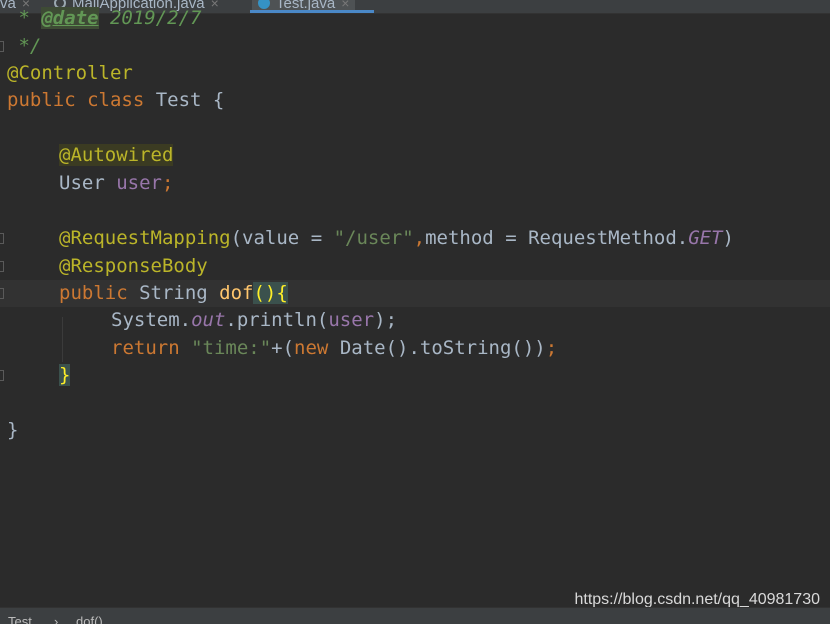 This screenshot has width=830, height=624. Describe the element at coordinates (415, 46) in the screenshot. I see `code-line: */` at that location.